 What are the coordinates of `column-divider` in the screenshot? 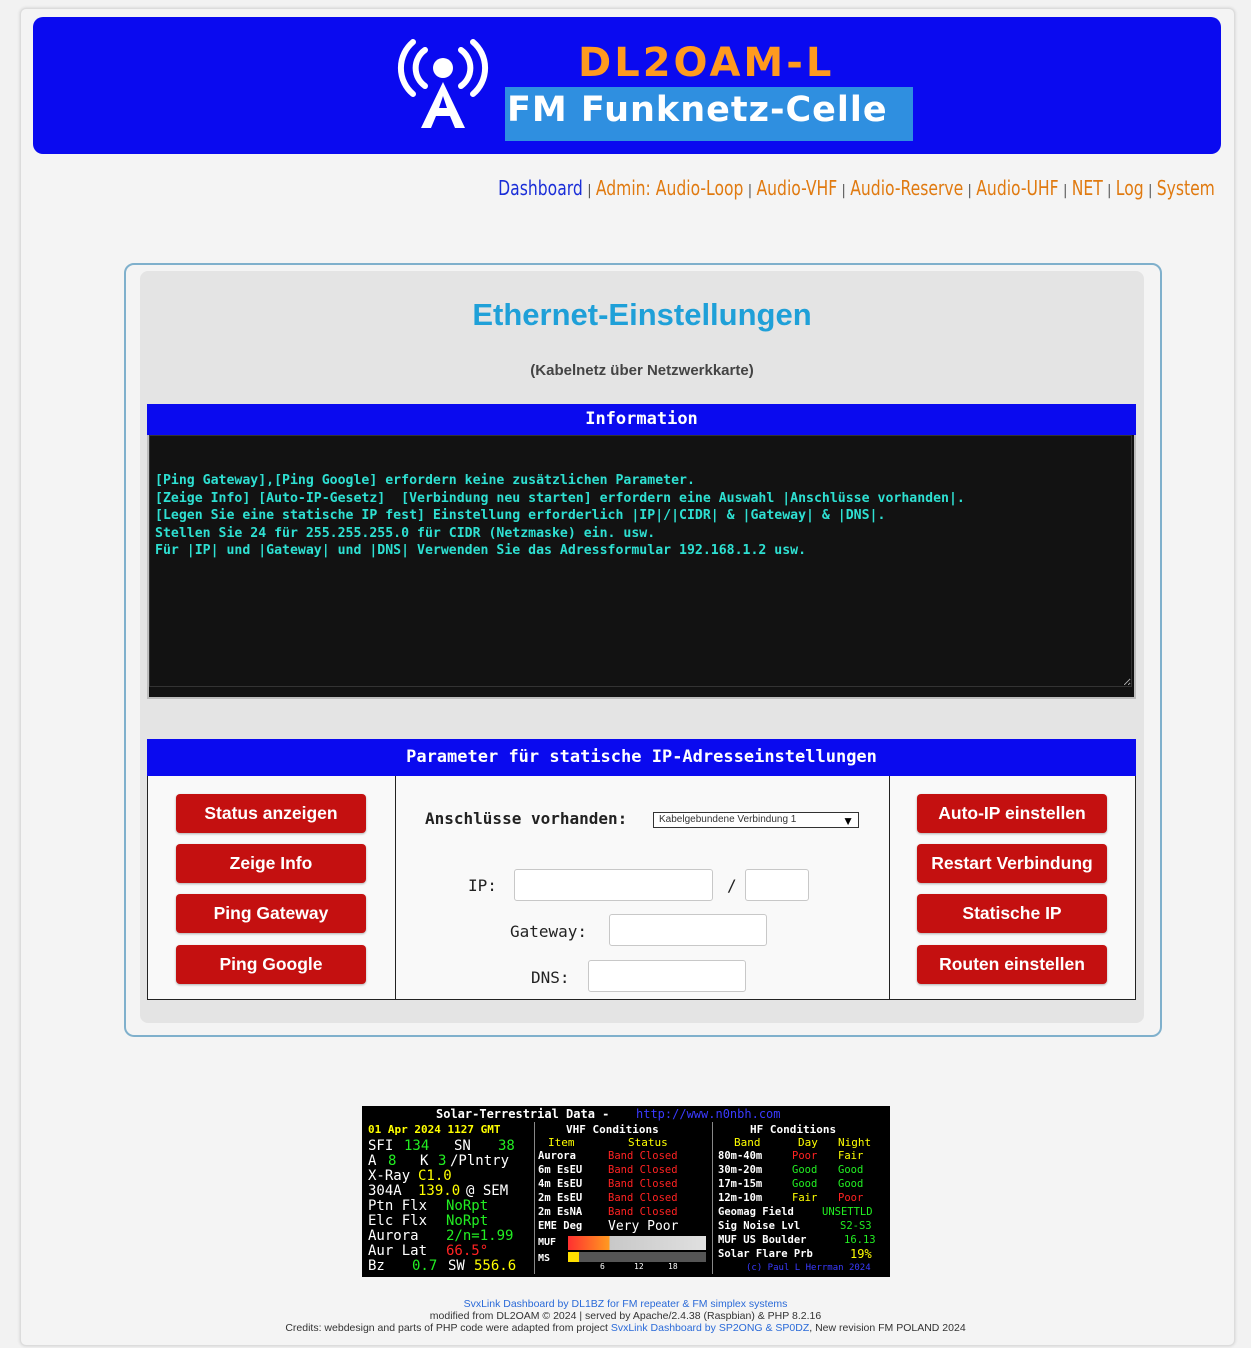 It's located at (395, 887).